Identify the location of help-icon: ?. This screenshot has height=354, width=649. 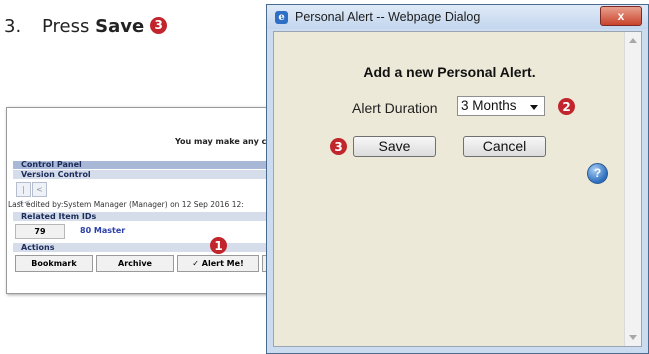
(597, 173).